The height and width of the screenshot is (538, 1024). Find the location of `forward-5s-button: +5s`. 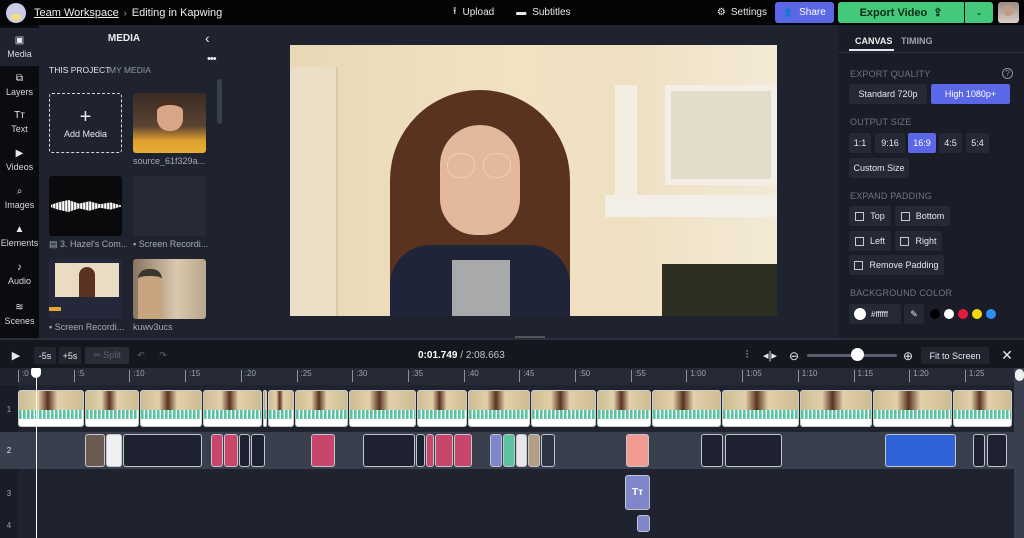

forward-5s-button: +5s is located at coordinates (70, 355).